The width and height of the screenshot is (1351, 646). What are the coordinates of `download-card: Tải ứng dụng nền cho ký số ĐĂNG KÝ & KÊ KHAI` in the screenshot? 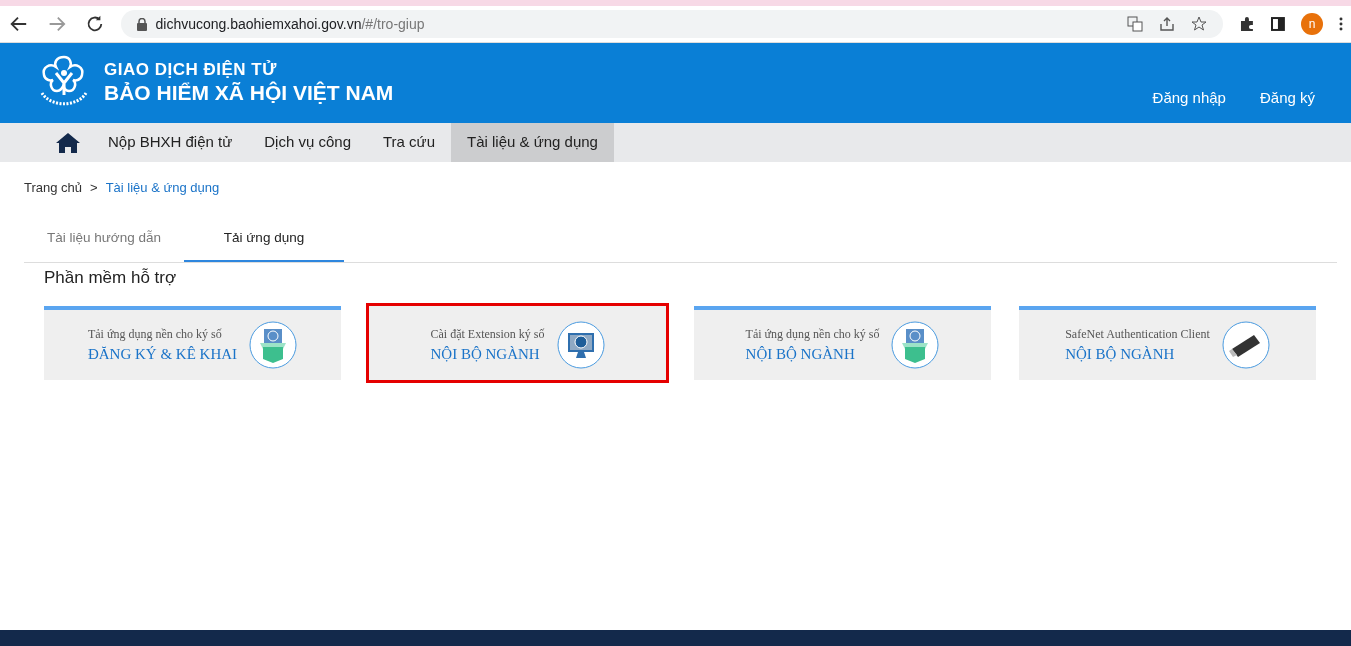 It's located at (192, 343).